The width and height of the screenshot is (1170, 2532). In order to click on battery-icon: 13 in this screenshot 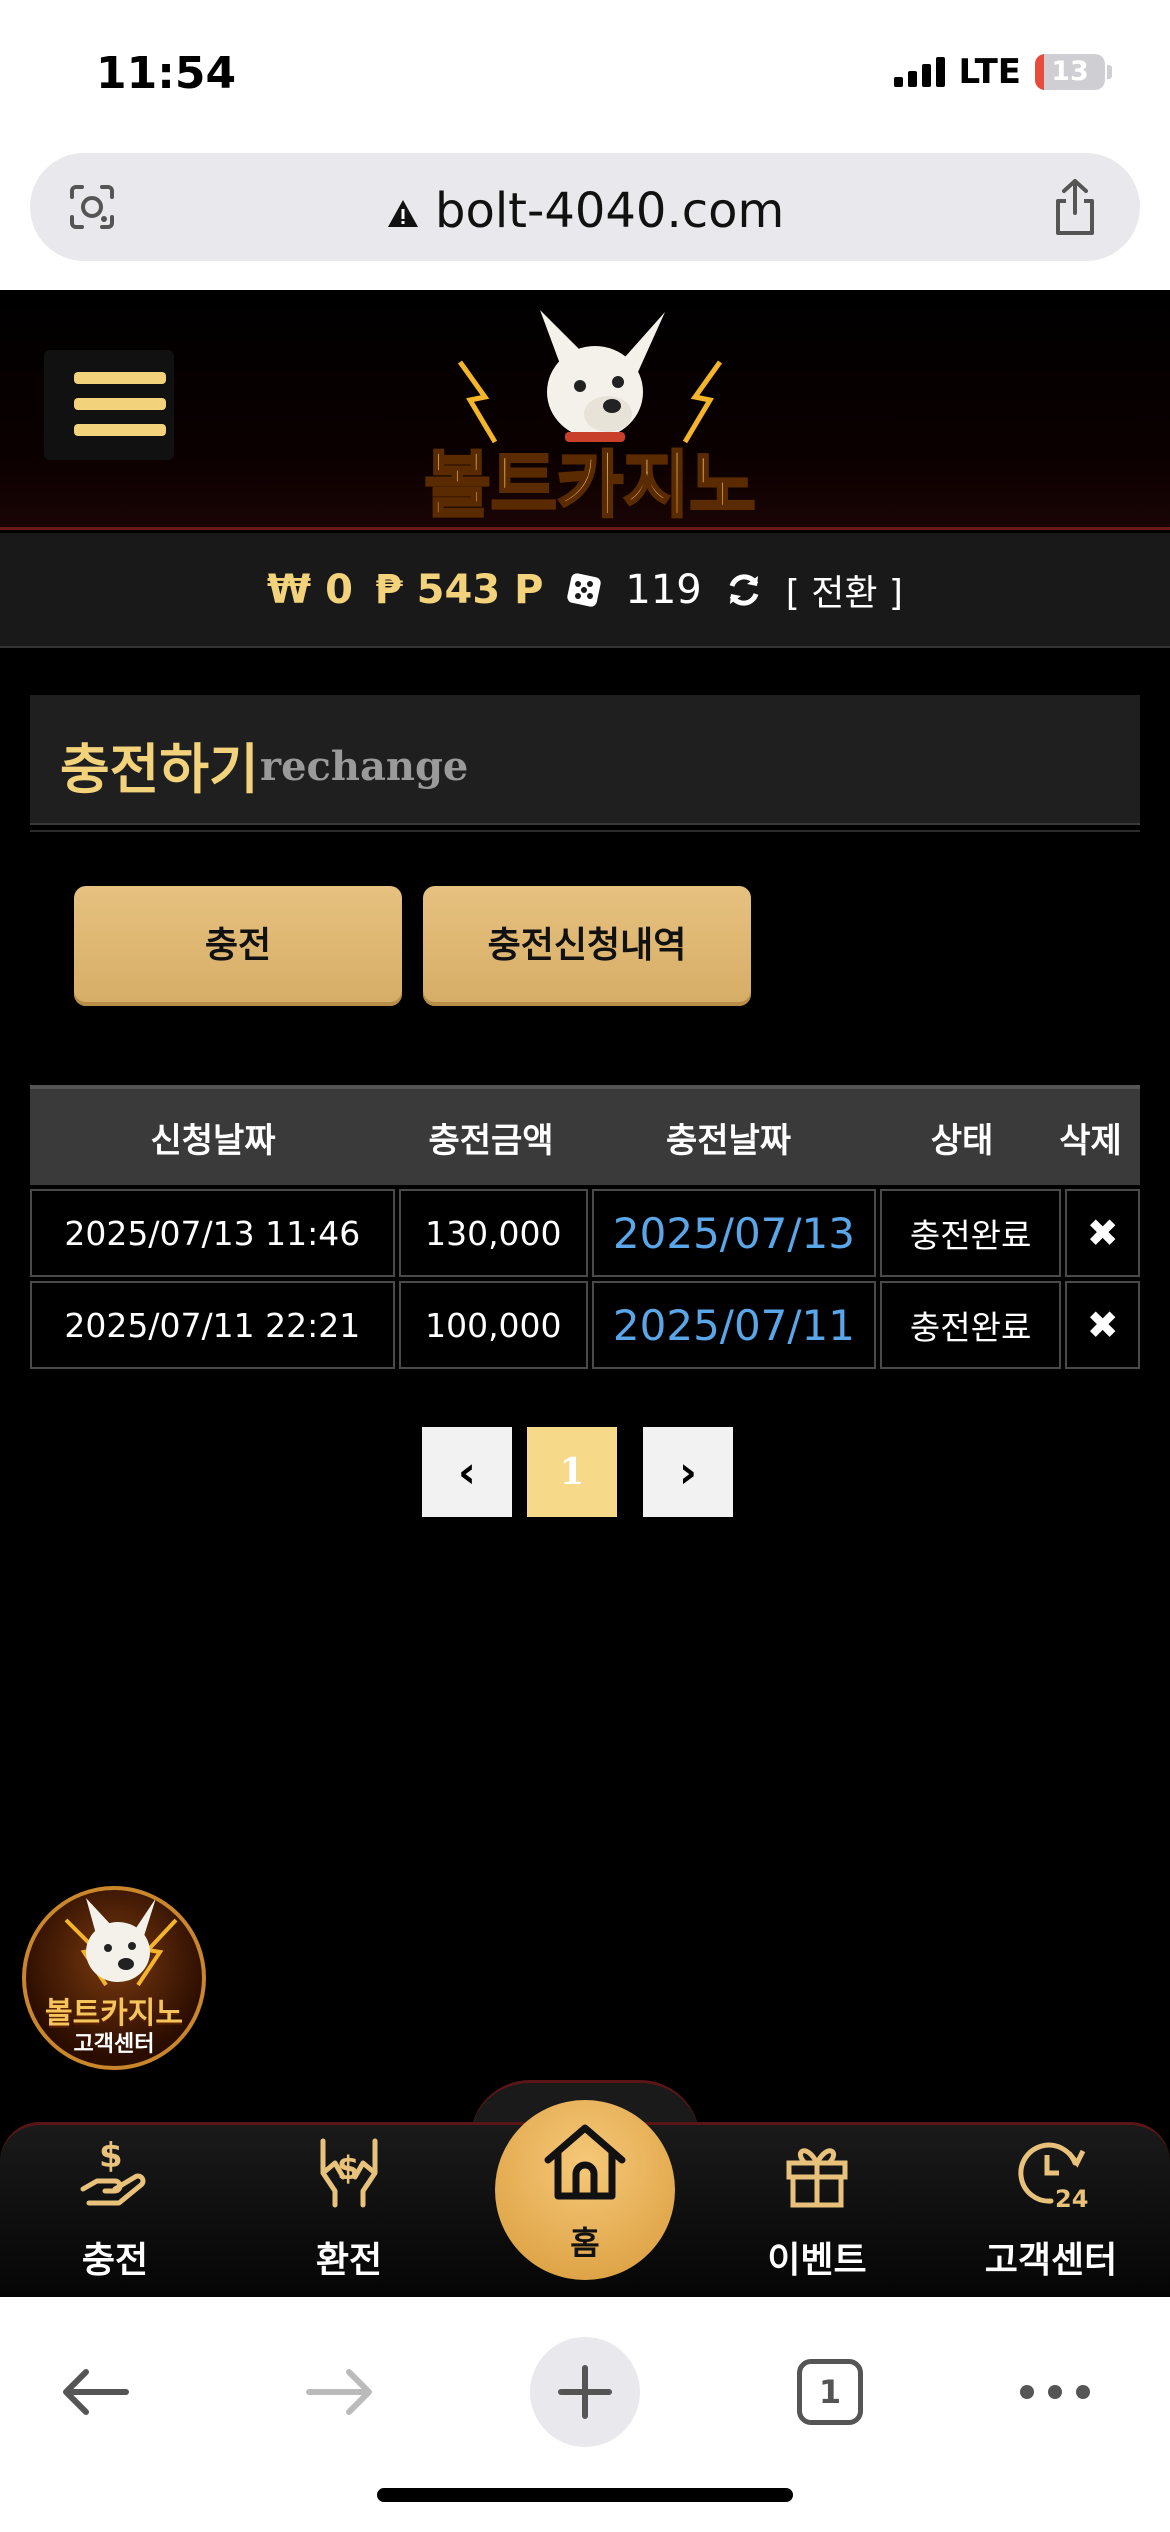, I will do `click(1070, 72)`.